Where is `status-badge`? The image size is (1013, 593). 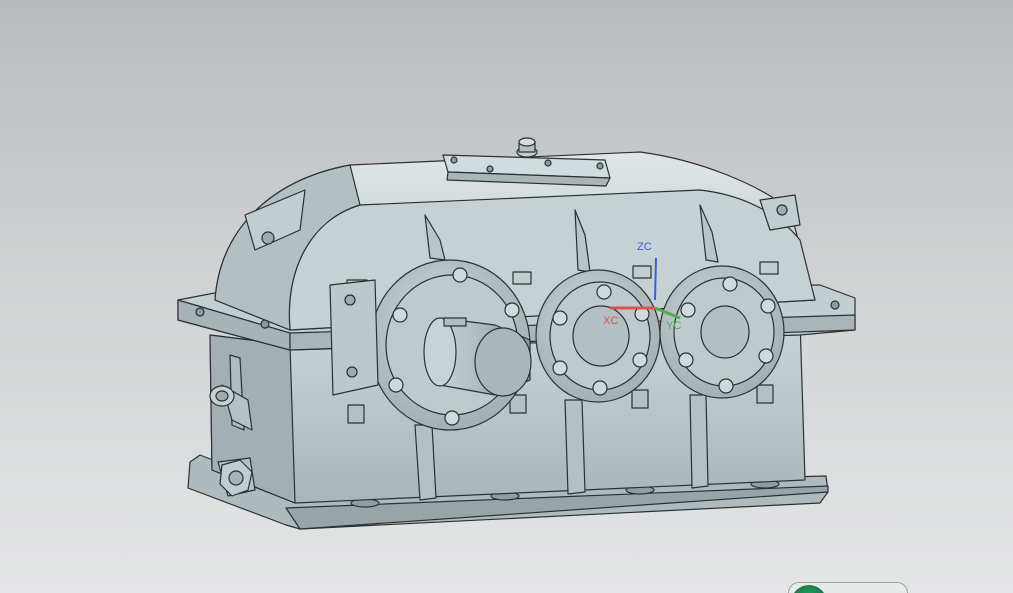 status-badge is located at coordinates (848, 587).